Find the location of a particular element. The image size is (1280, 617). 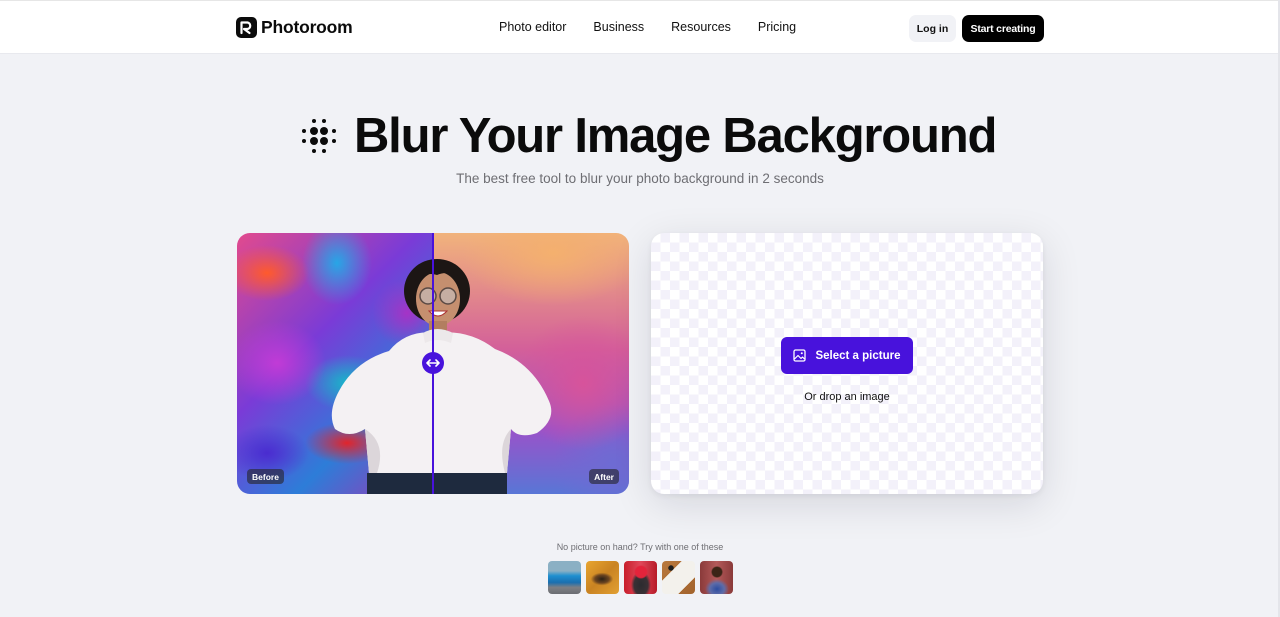

photoroom-logo-icon is located at coordinates (246, 27).